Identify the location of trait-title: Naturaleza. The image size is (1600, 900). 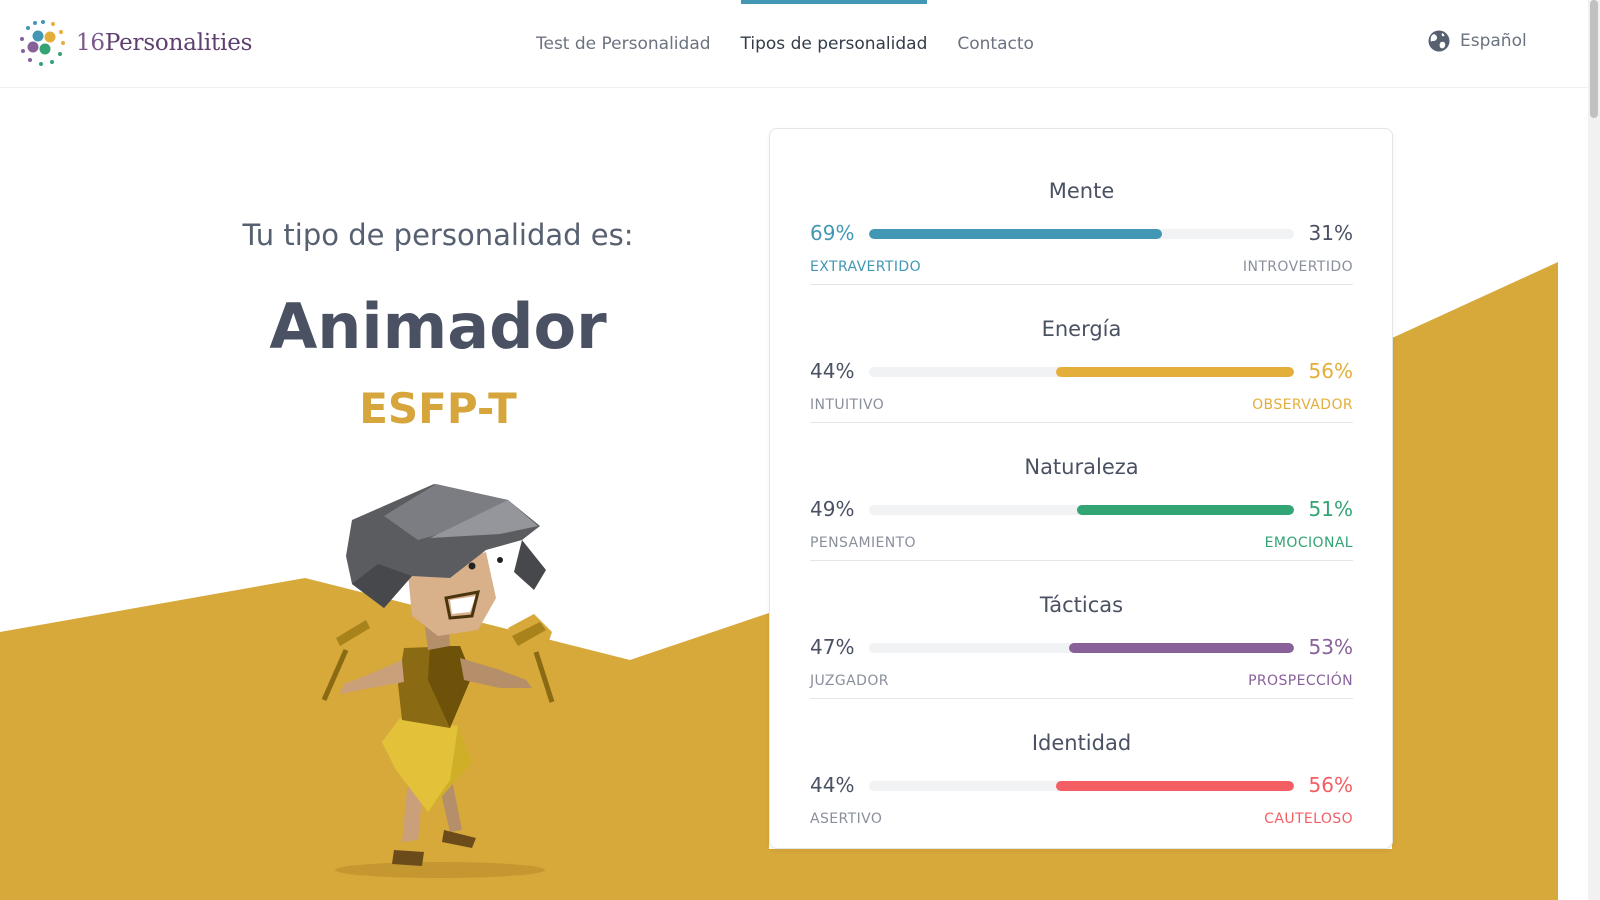
(1081, 467).